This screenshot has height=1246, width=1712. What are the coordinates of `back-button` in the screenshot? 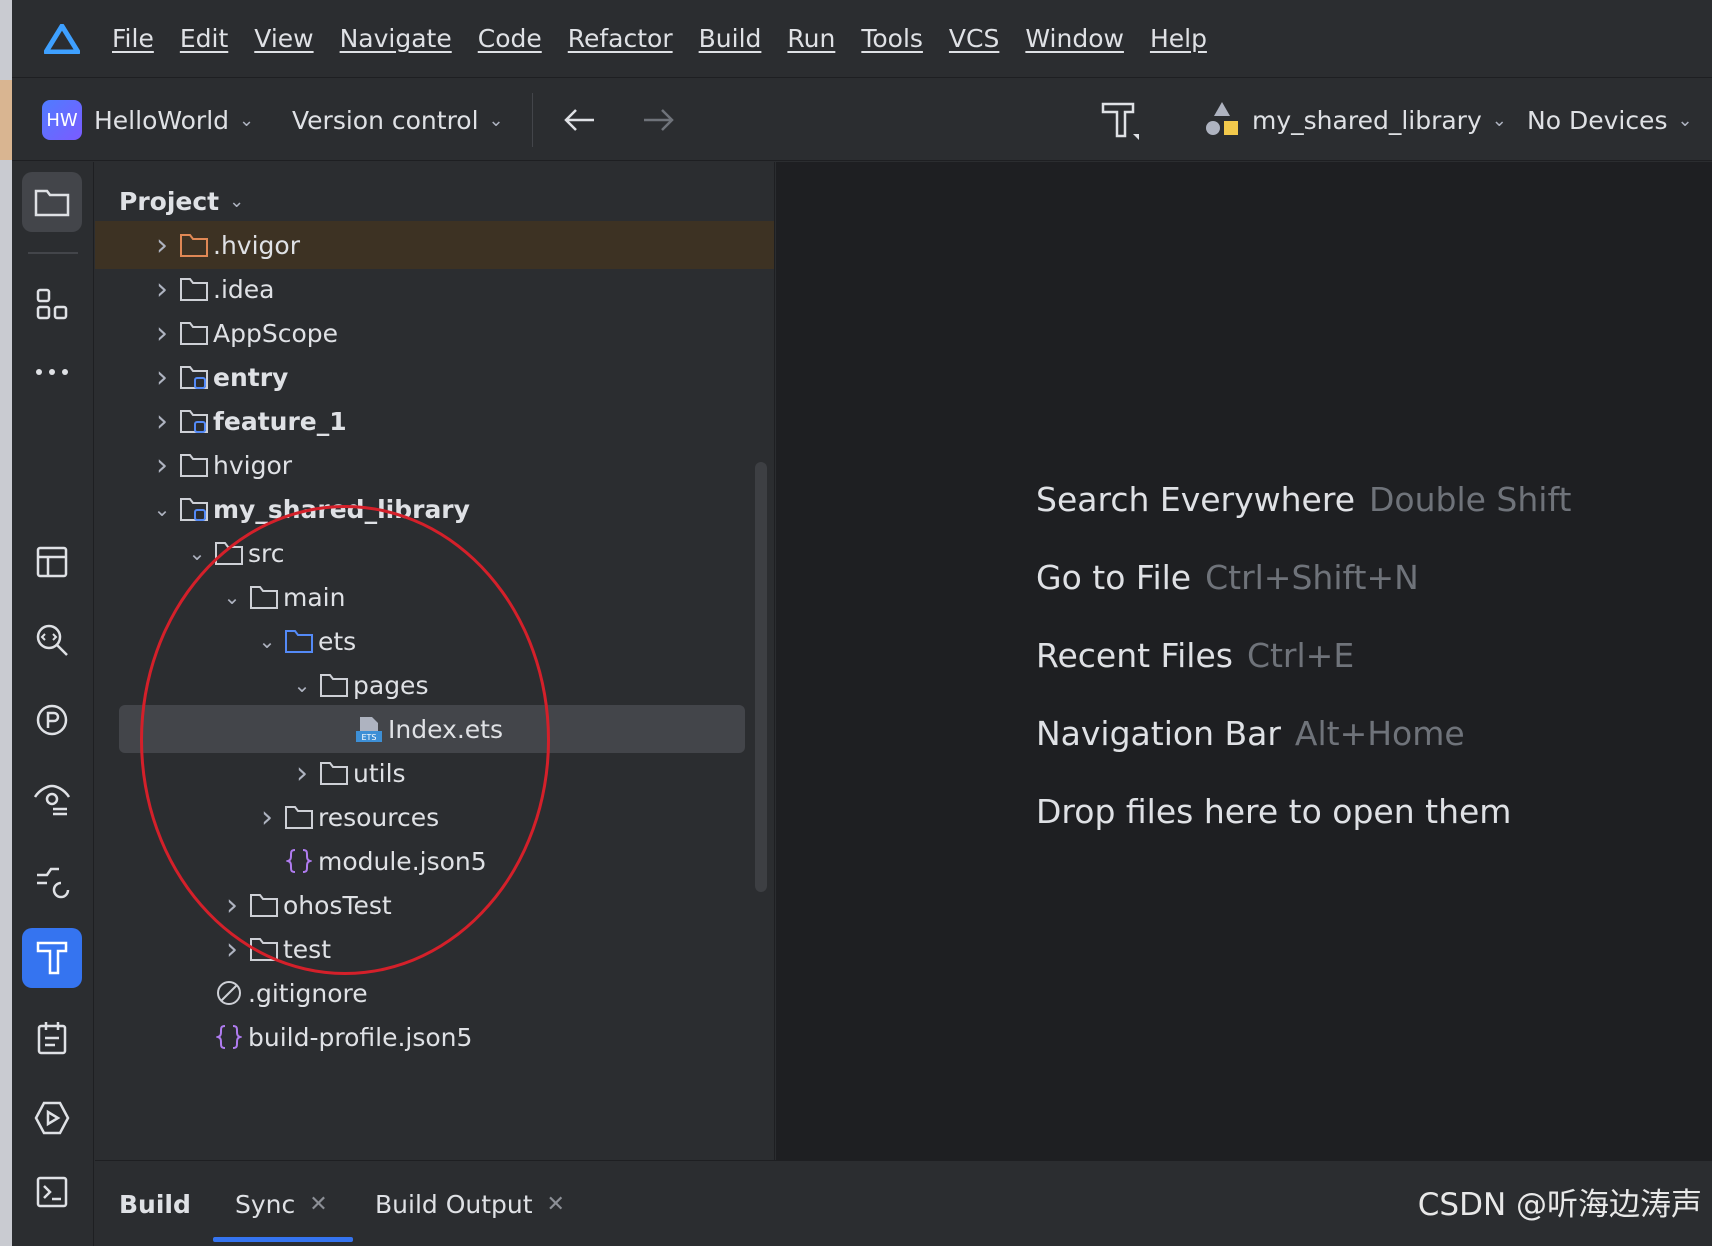 It's located at (579, 120).